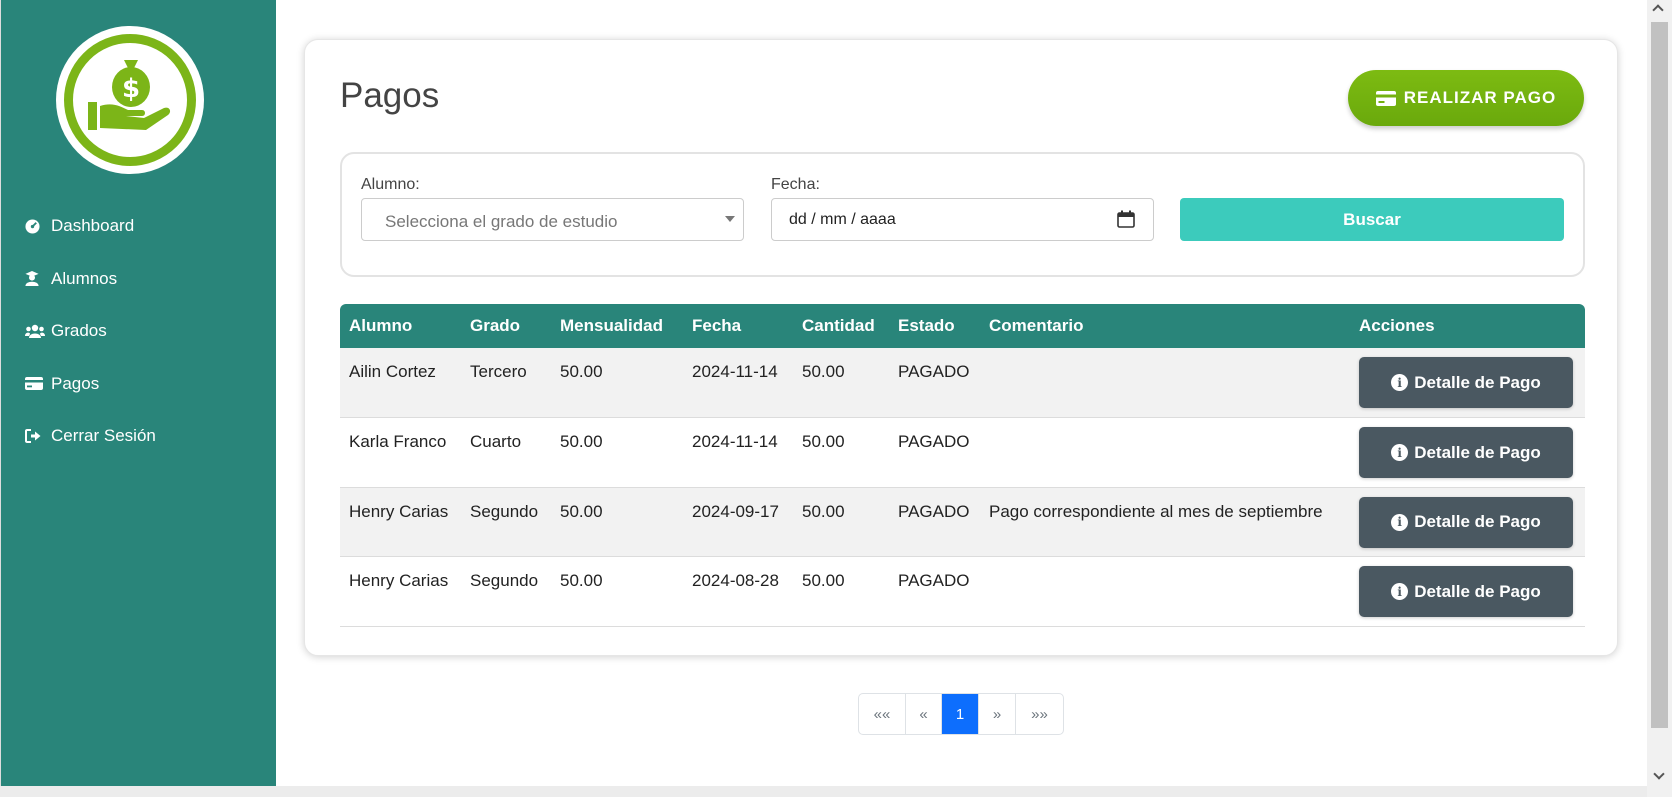 The width and height of the screenshot is (1672, 797). What do you see at coordinates (139, 226) in the screenshot?
I see `sidebar-item-dashboard: Dashboard` at bounding box center [139, 226].